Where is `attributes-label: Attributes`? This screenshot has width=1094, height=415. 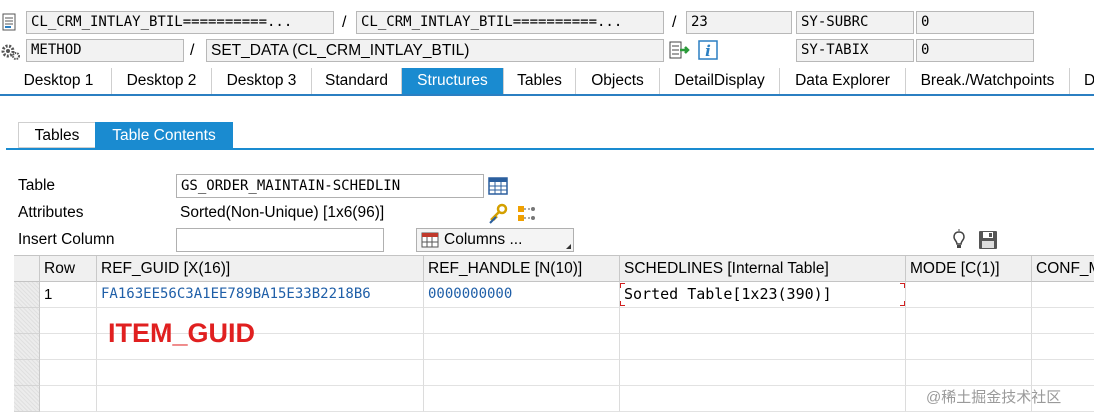 attributes-label: Attributes is located at coordinates (51, 212).